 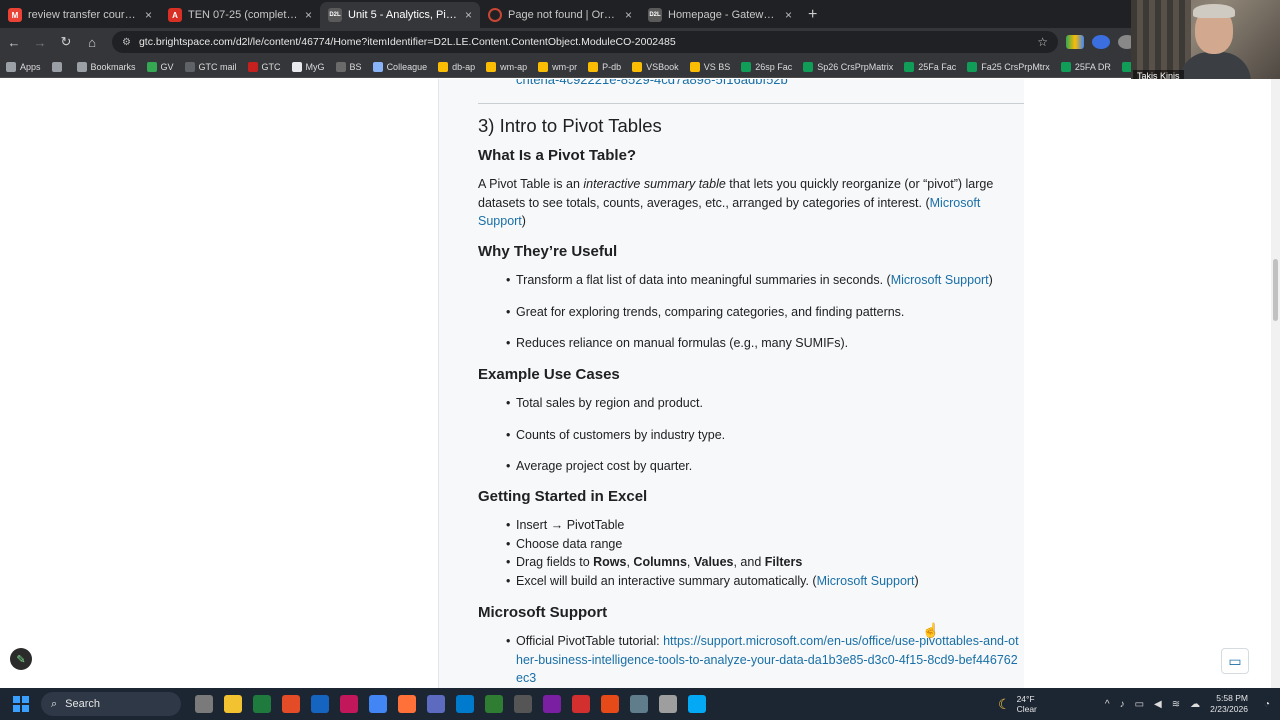 I want to click on clock-date: 2/23/2026, so click(x=1229, y=709).